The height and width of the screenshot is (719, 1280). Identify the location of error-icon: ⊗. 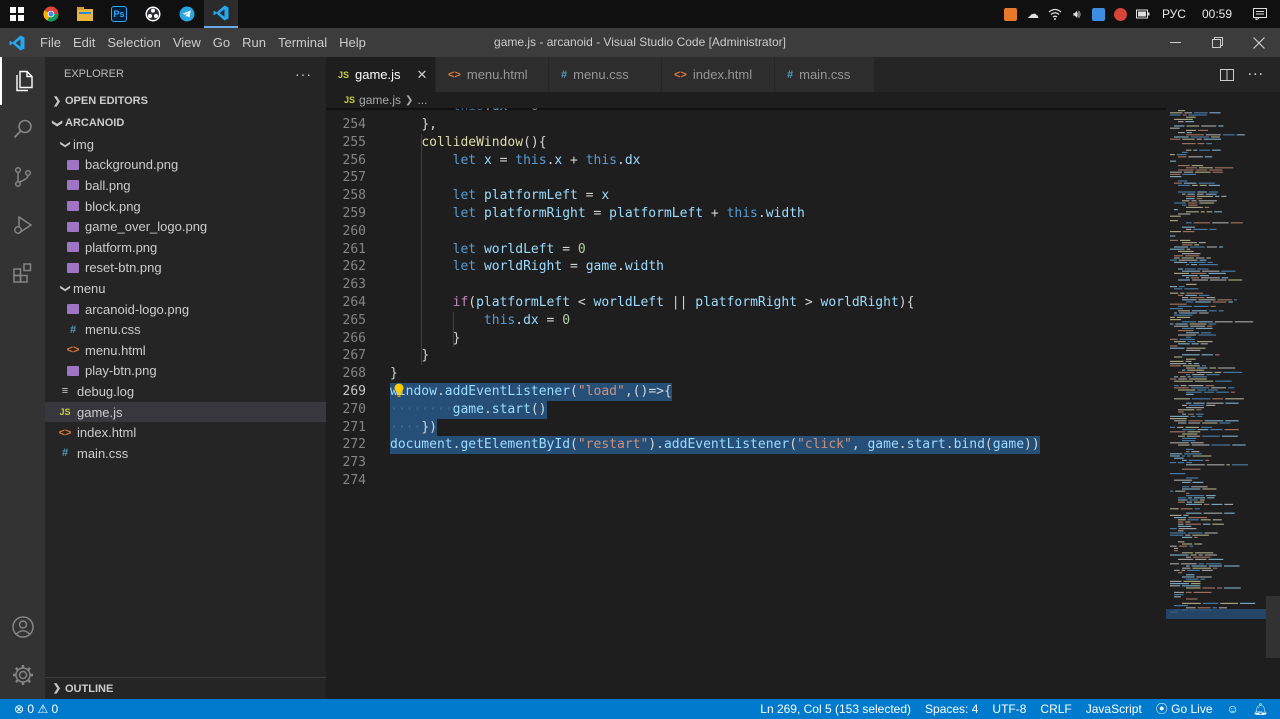
(19, 709).